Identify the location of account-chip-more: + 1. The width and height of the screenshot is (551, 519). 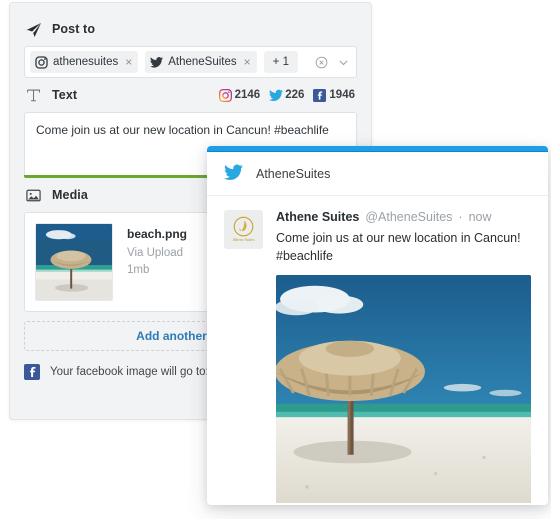
(280, 62).